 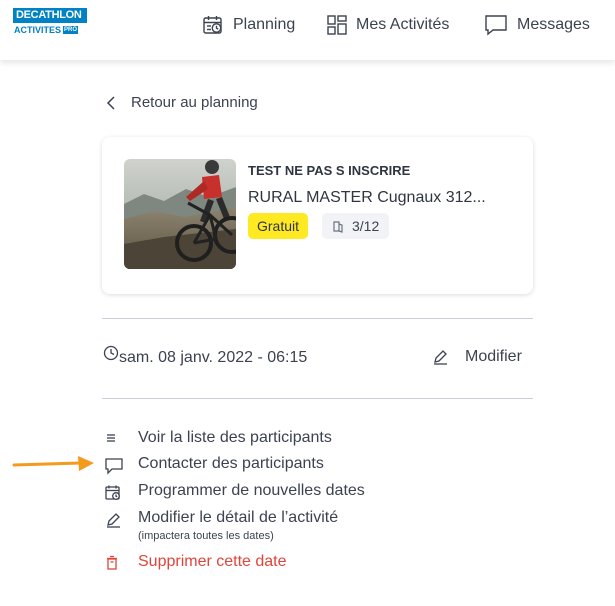 What do you see at coordinates (111, 353) in the screenshot?
I see `clock-icon` at bounding box center [111, 353].